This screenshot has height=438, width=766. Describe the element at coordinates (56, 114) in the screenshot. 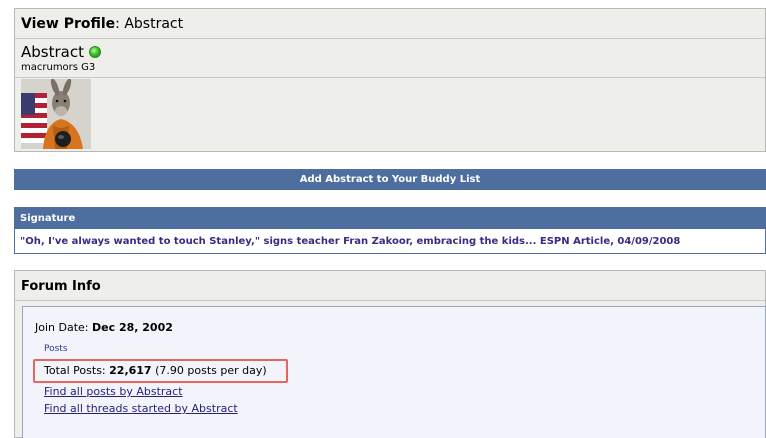

I see `avatar` at that location.